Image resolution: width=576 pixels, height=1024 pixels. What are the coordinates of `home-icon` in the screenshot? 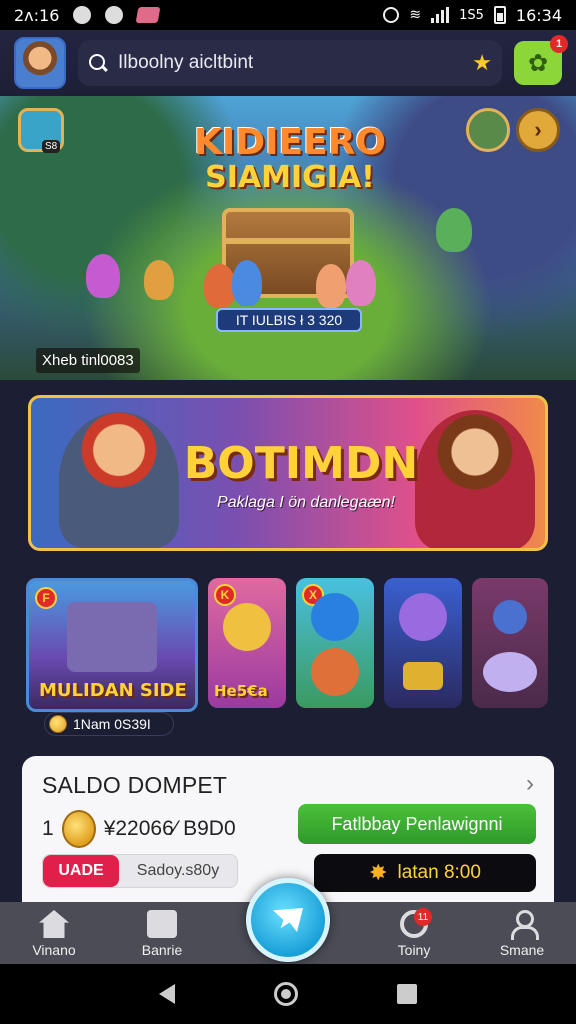 It's located at (54, 924).